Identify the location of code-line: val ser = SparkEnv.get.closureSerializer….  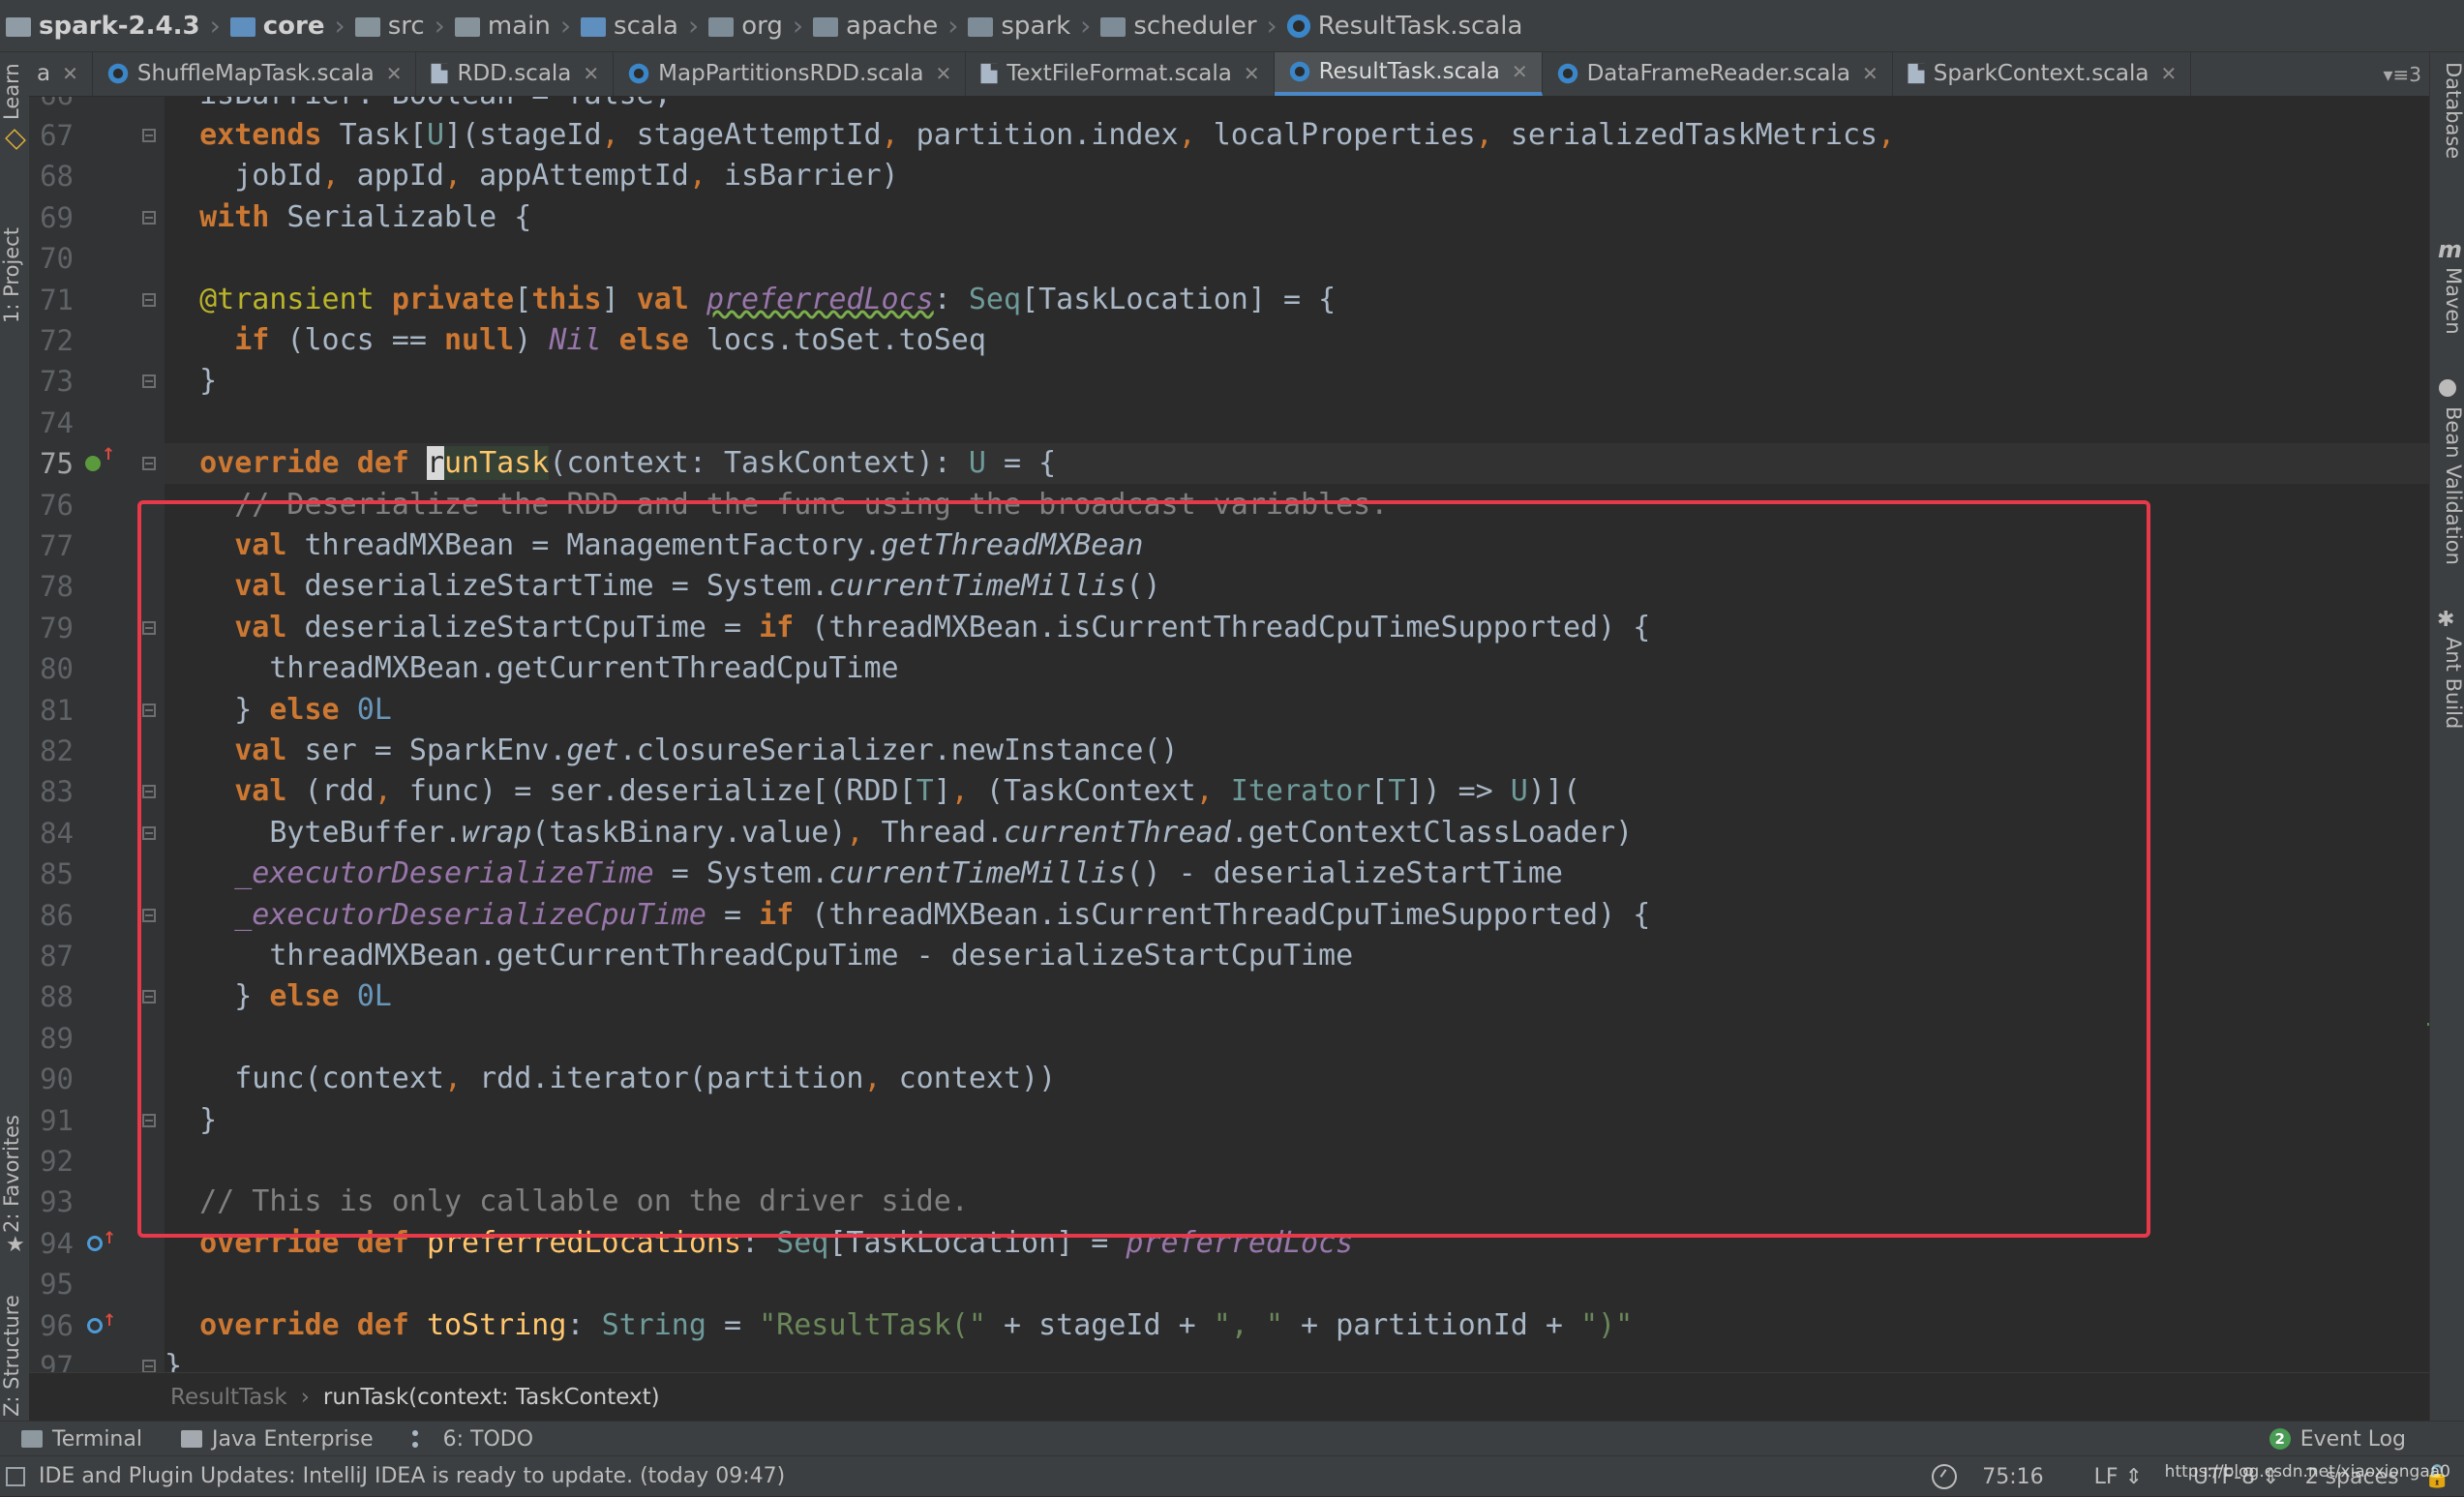
(671, 751).